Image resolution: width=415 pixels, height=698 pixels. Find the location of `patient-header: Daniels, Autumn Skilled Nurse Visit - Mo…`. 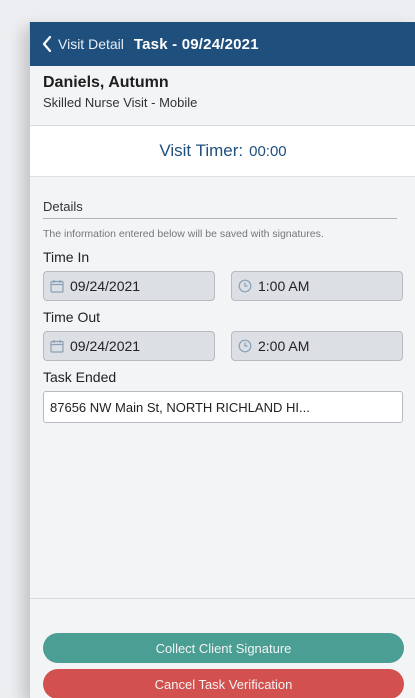

patient-header: Daniels, Autumn Skilled Nurse Visit - Mo… is located at coordinates (222, 96).